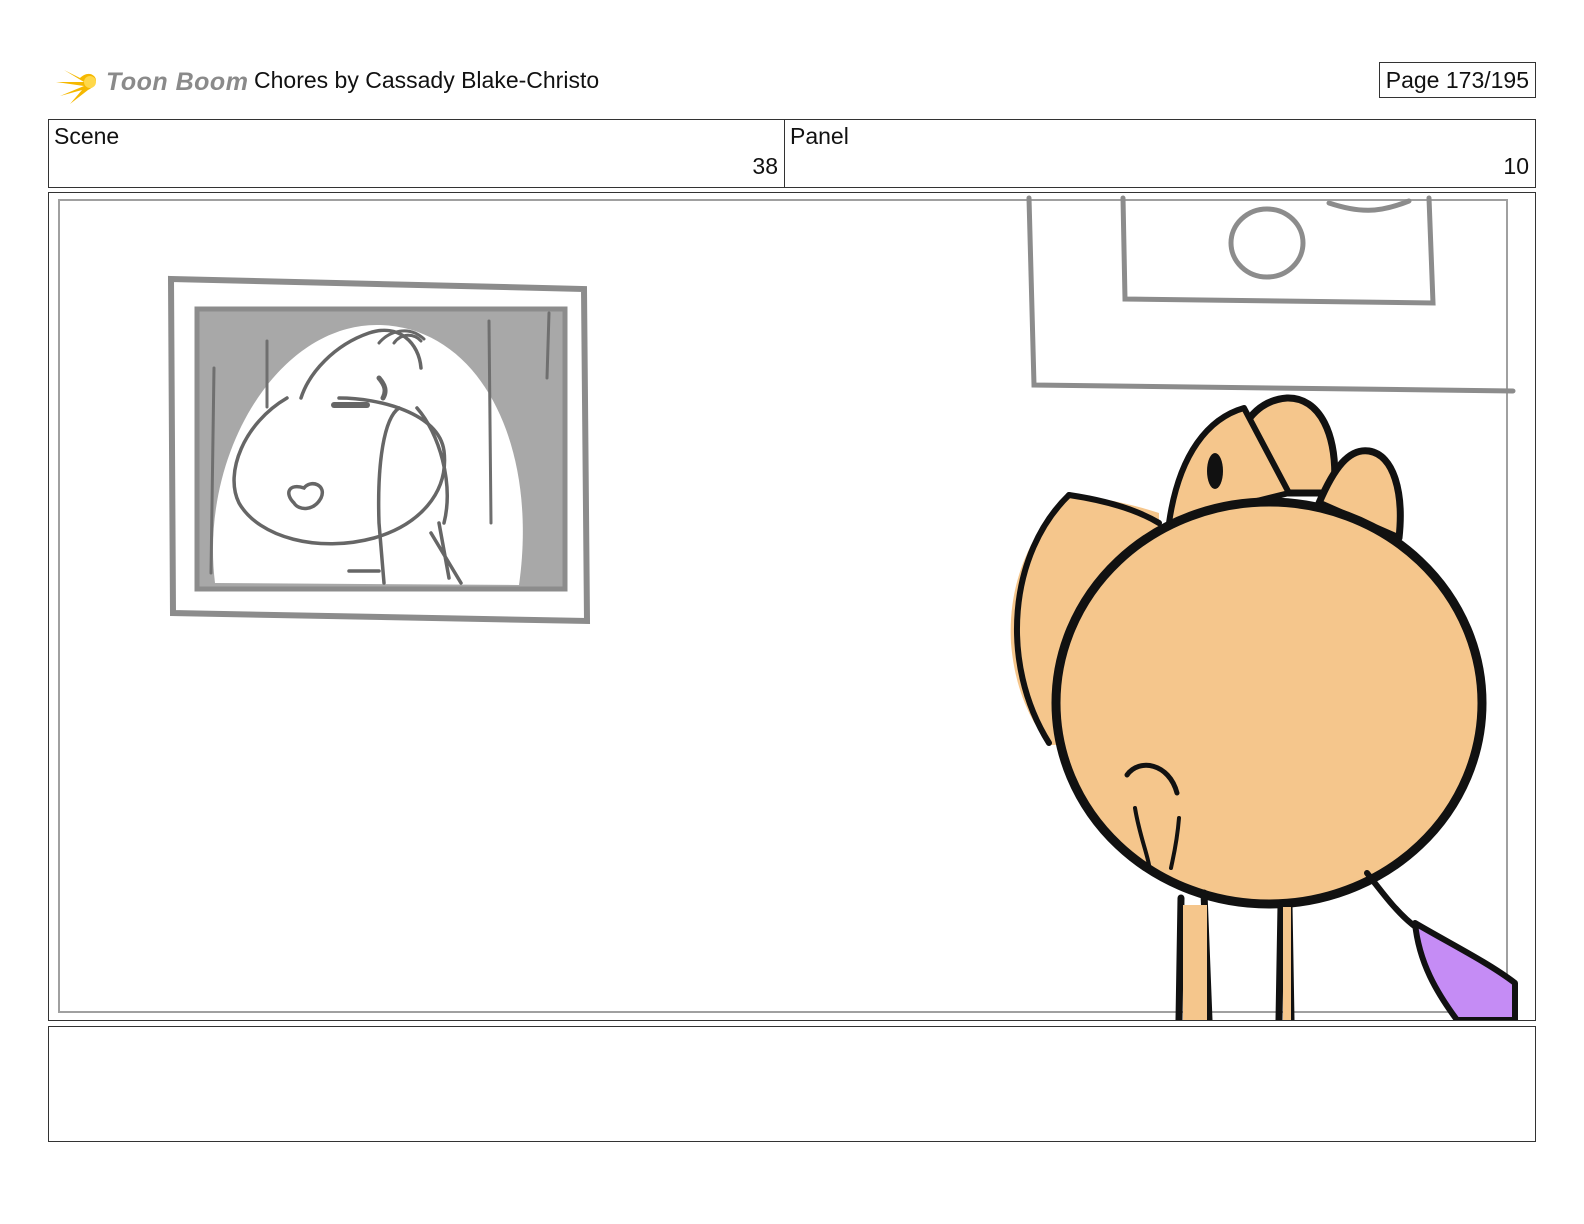 The height and width of the screenshot is (1224, 1584). I want to click on wall-picture, so click(379, 450).